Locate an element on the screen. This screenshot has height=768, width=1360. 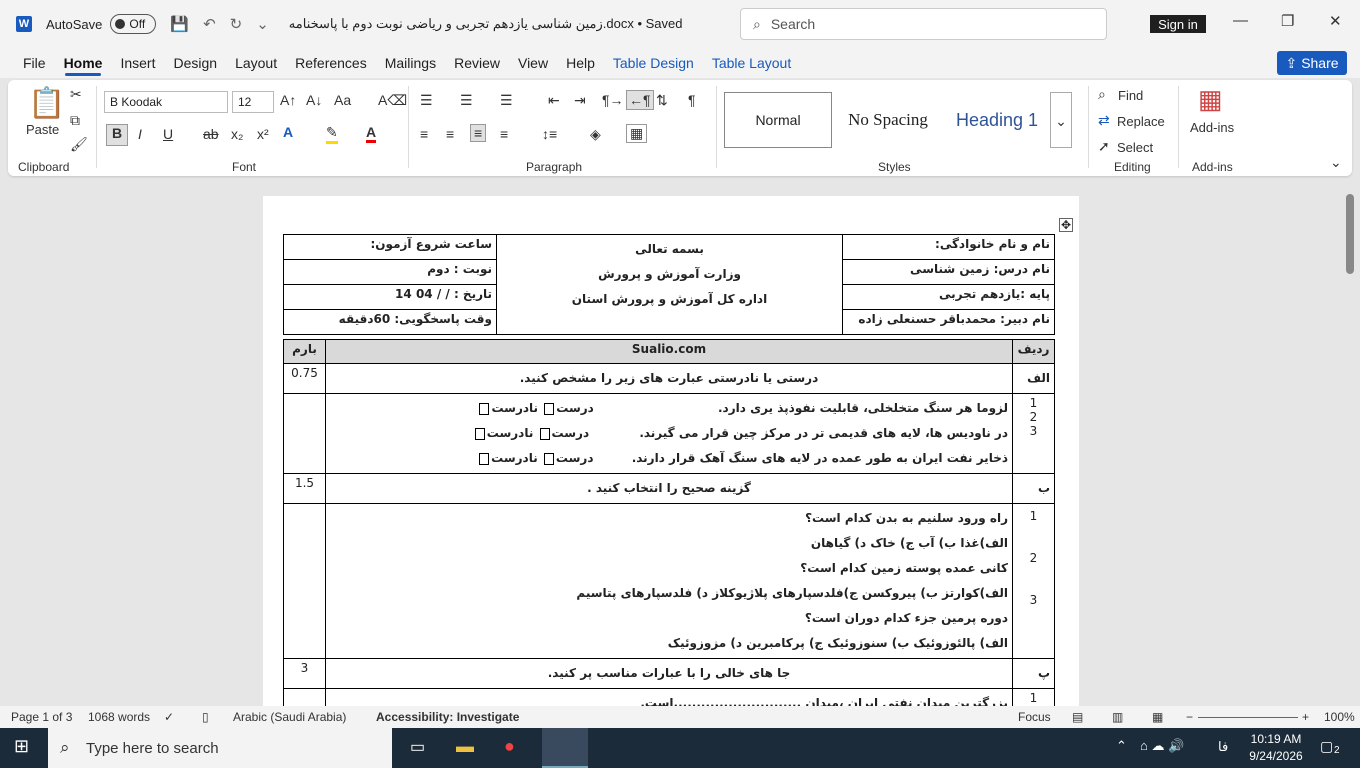
web-layout-icon: ▦ is located at coordinates (1157, 717).